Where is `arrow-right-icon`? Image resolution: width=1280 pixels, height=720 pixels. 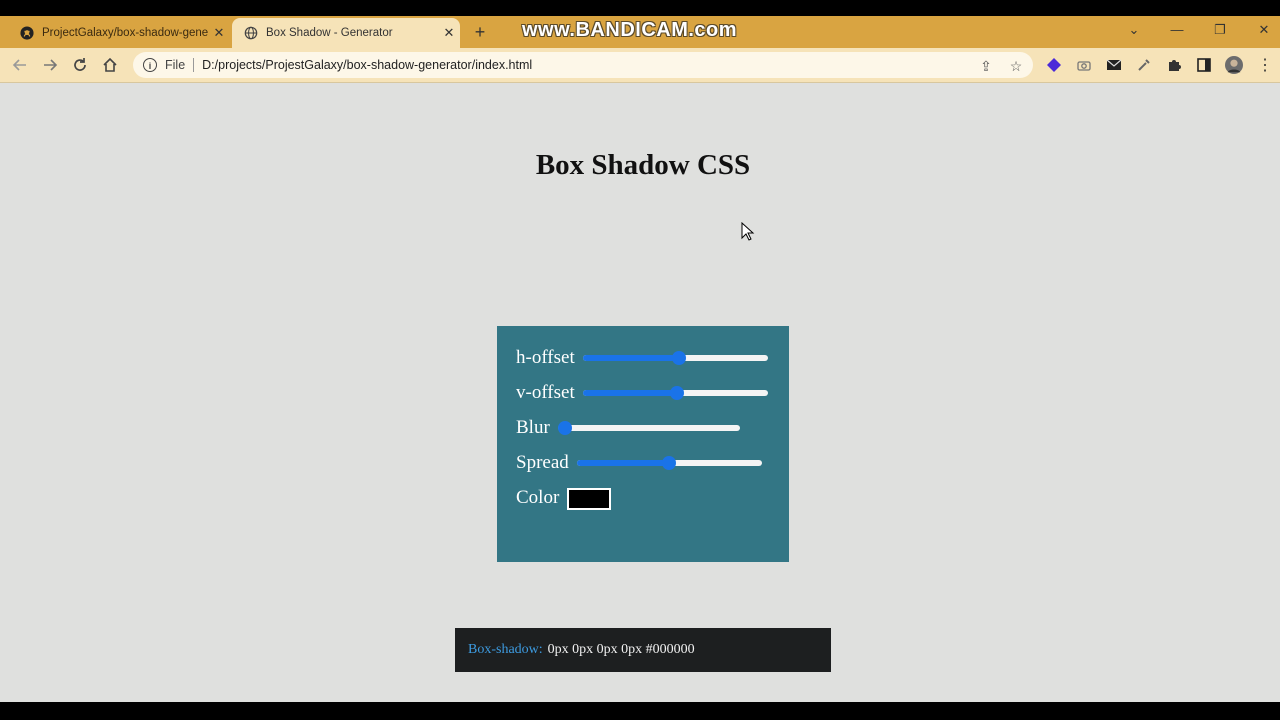
arrow-right-icon is located at coordinates (51, 65).